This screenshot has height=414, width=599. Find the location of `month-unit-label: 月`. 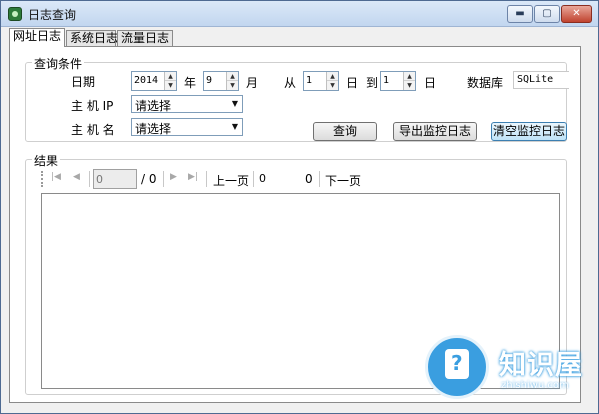

month-unit-label: 月 is located at coordinates (252, 83).